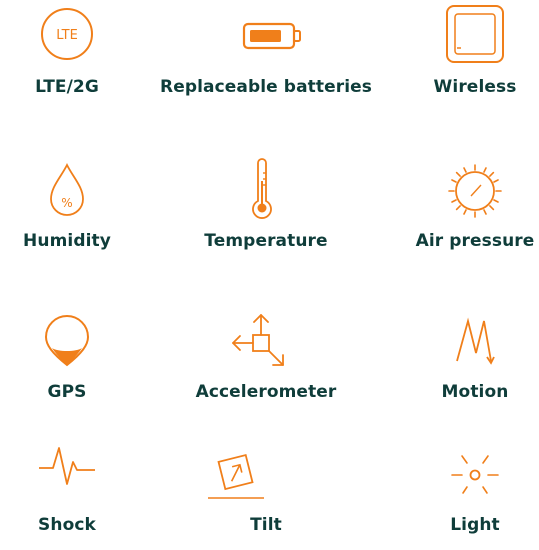 Image resolution: width=539 pixels, height=550 pixels. I want to click on feature-label-light: Light, so click(475, 525).